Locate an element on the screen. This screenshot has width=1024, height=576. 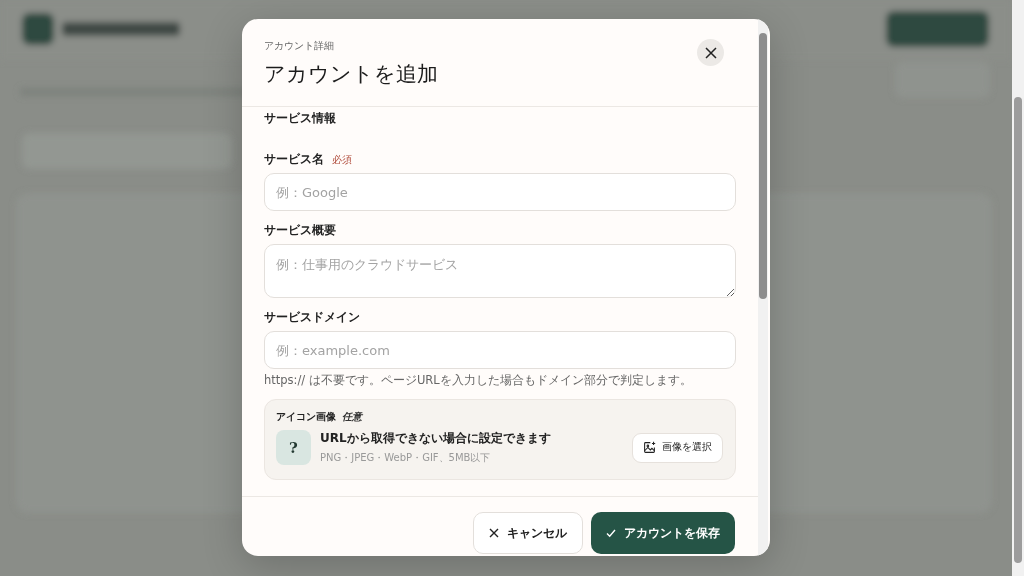
optional-tag: 任意 is located at coordinates (352, 417).